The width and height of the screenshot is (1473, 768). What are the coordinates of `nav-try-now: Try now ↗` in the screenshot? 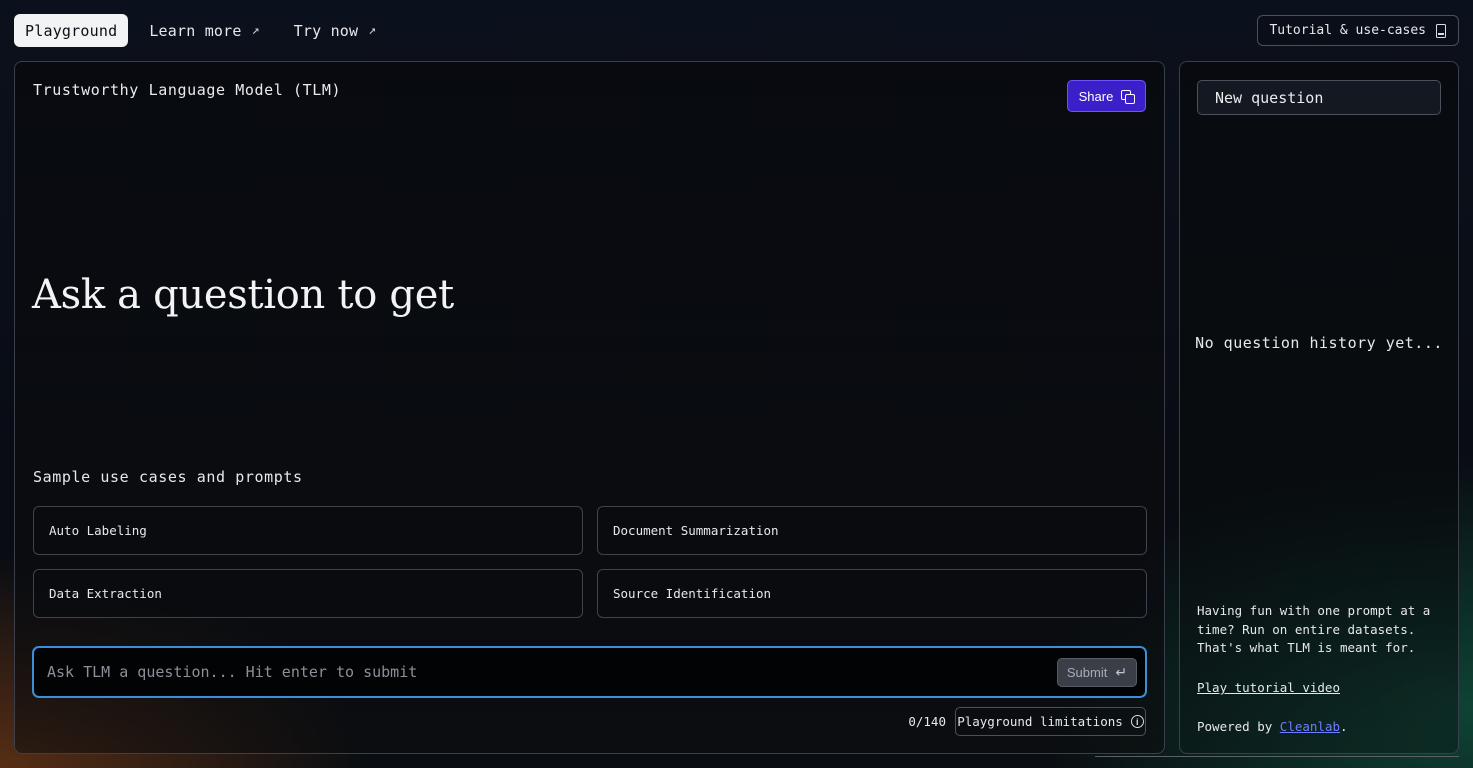 It's located at (335, 30).